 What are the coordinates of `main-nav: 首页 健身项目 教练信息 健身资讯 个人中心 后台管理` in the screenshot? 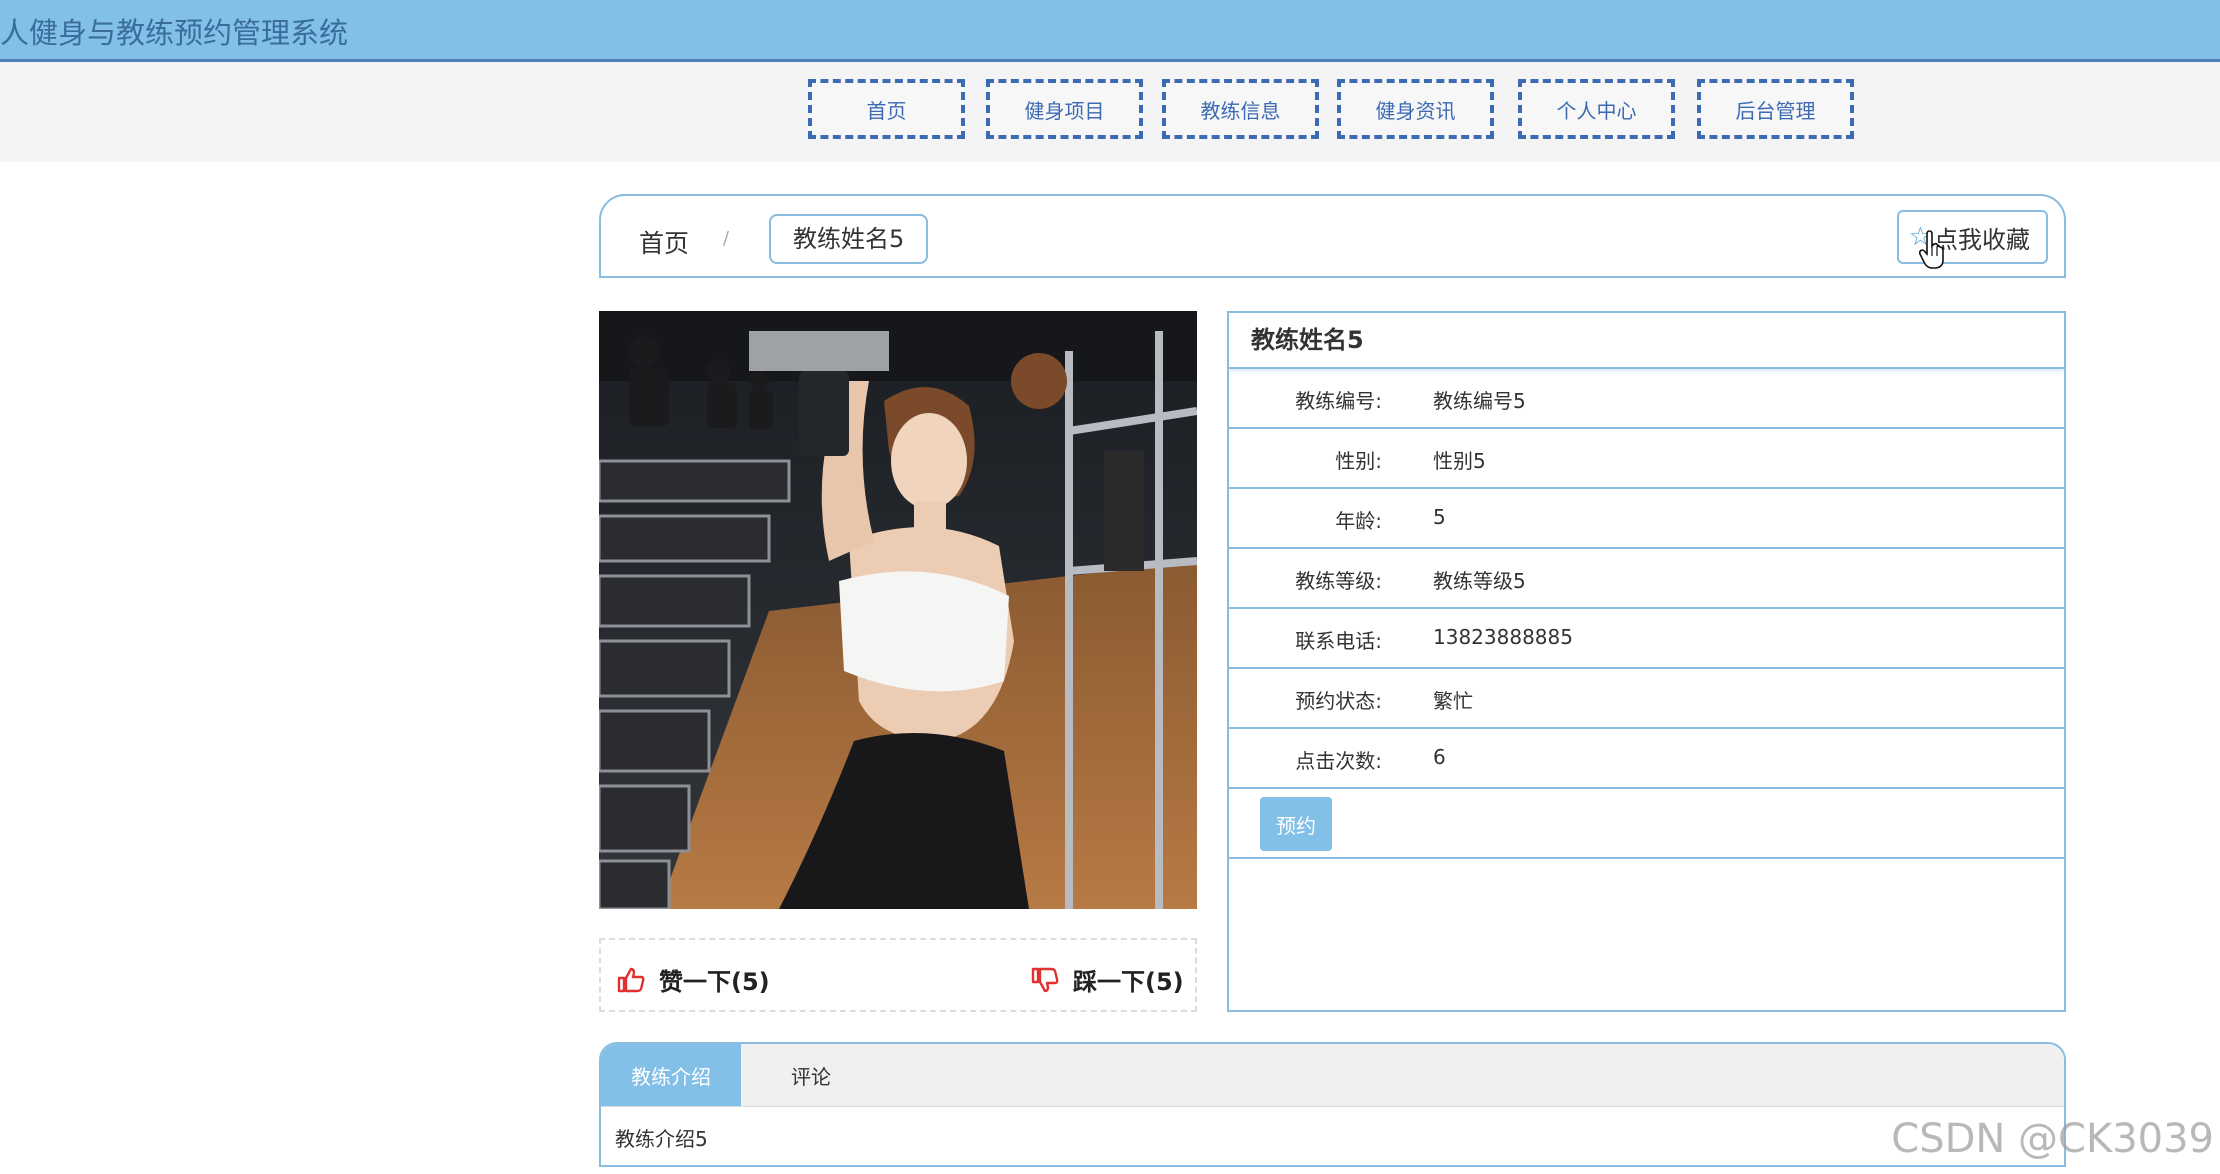 It's located at (1110, 112).